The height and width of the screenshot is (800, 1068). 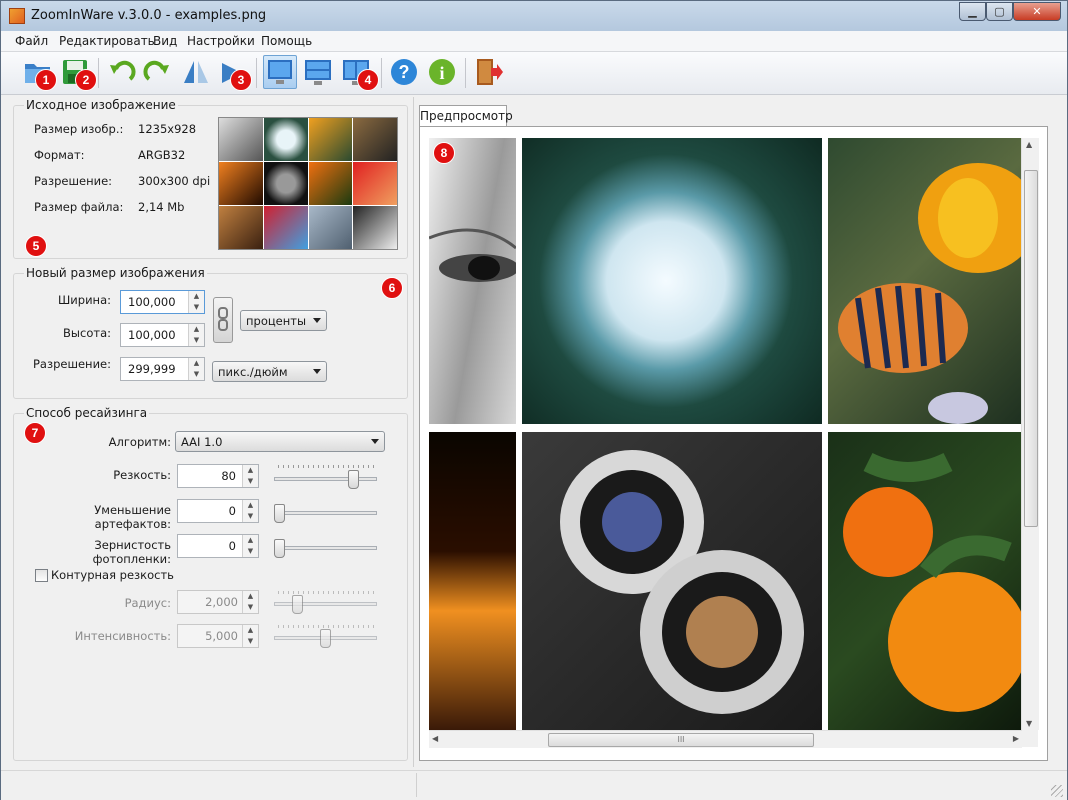 I want to click on resolution-input: 299,999 ▲ ▼, so click(x=162, y=369).